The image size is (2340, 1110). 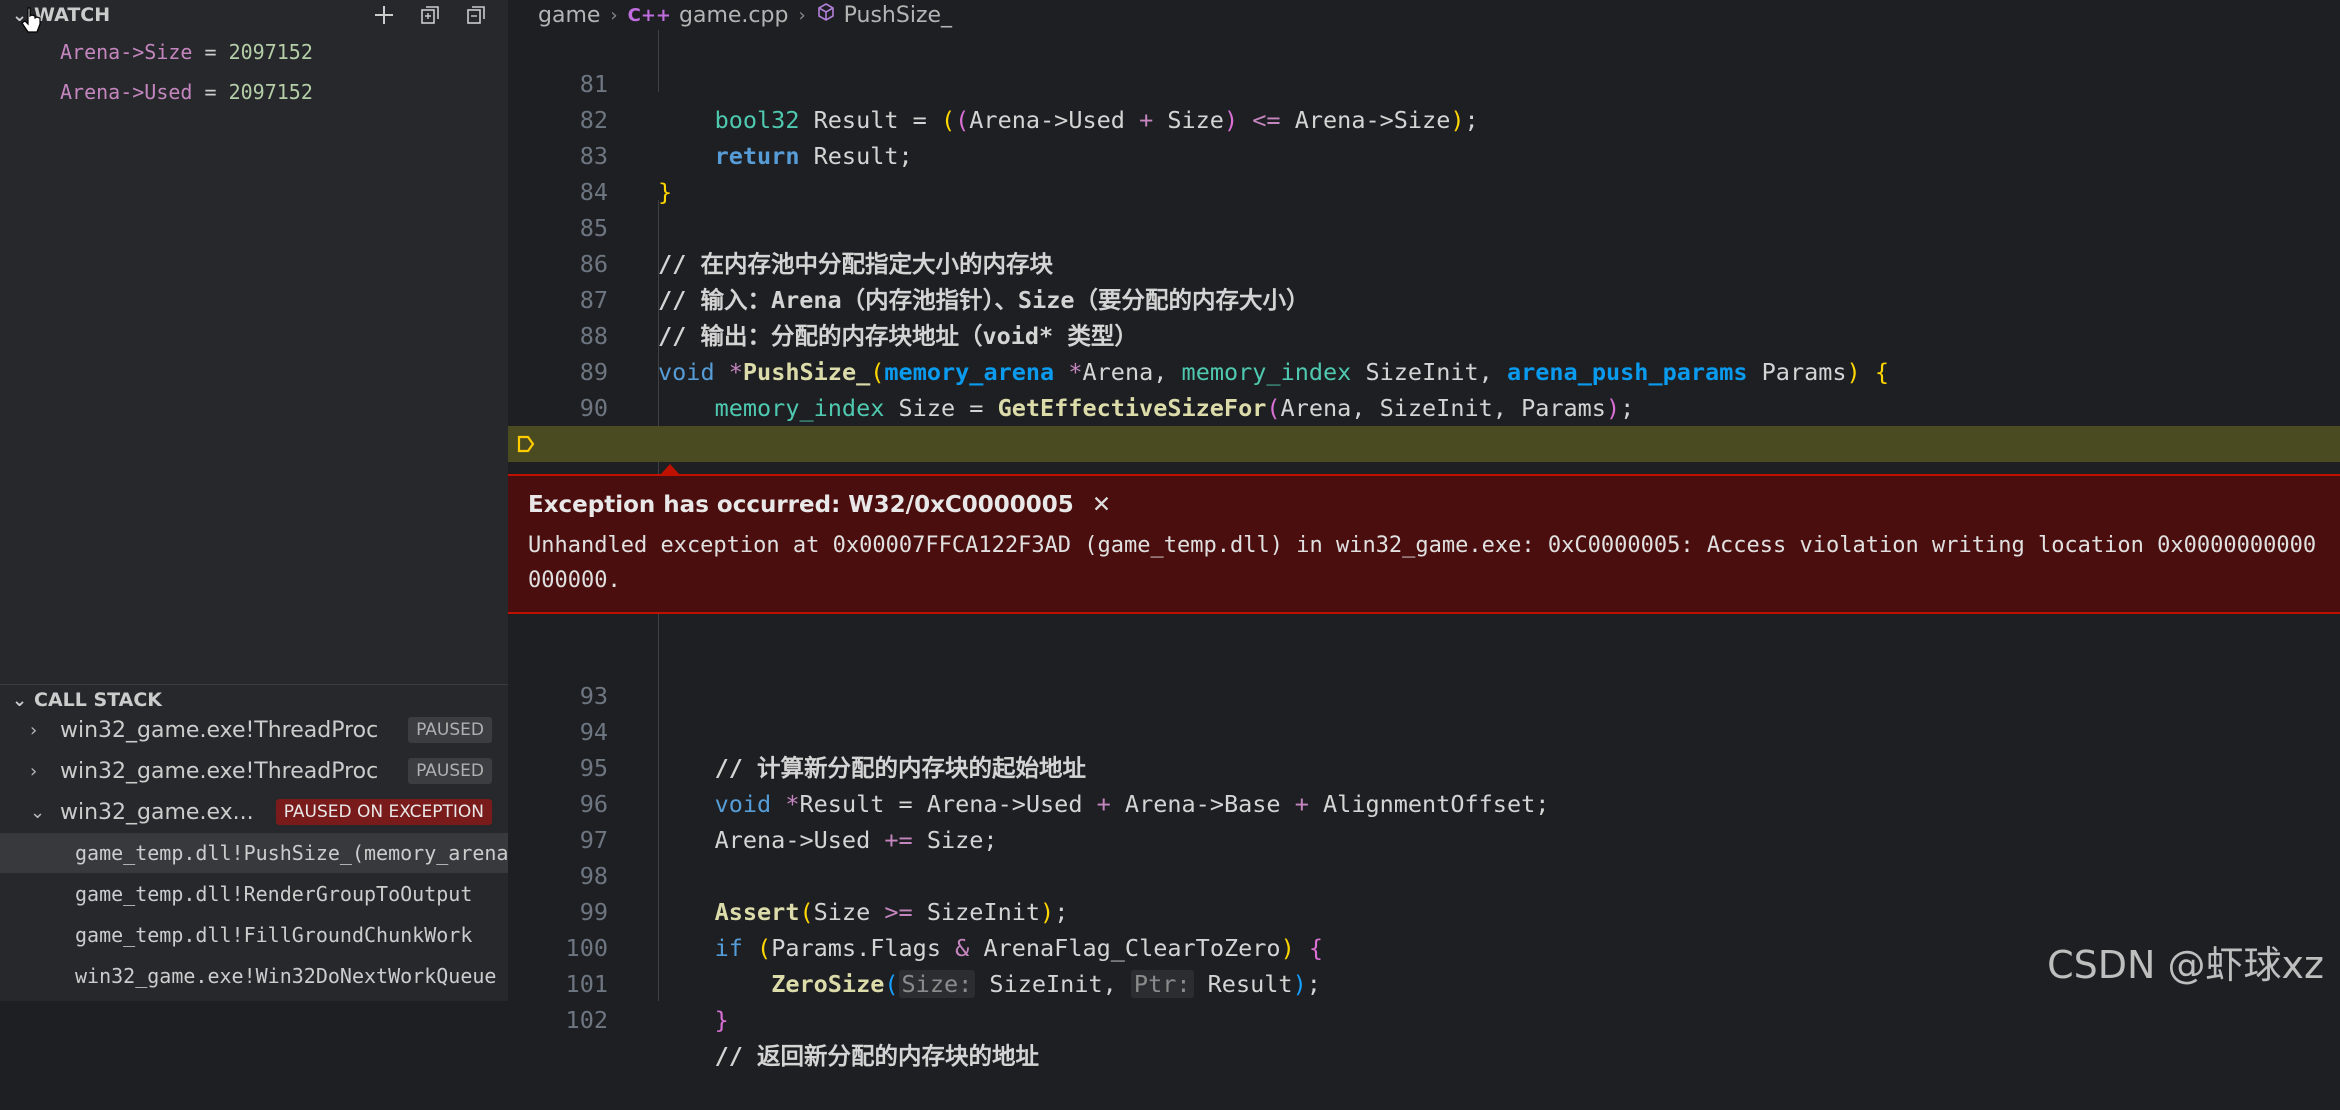 What do you see at coordinates (31, 20) in the screenshot?
I see `mouse-pointer-icon` at bounding box center [31, 20].